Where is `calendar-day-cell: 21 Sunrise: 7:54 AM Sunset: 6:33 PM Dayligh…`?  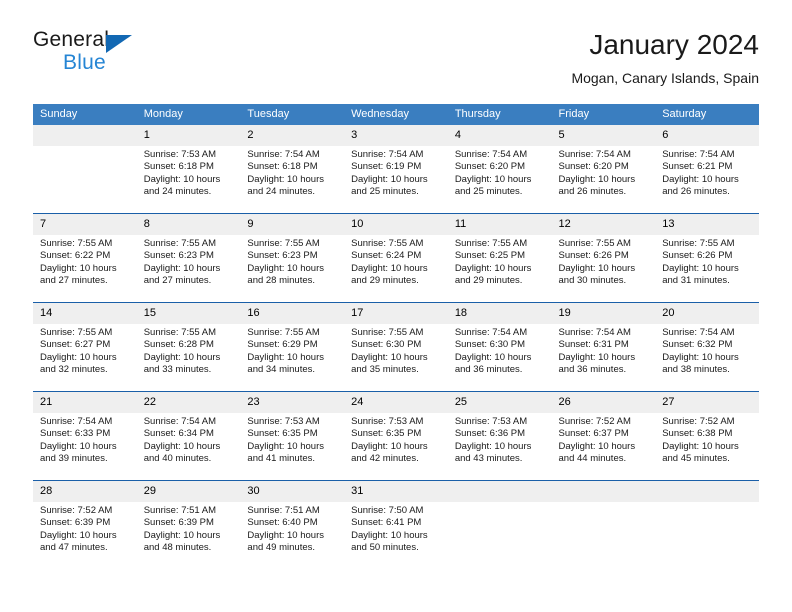
calendar-day-cell: 21 Sunrise: 7:54 AM Sunset: 6:33 PM Dayligh… is located at coordinates (85, 436).